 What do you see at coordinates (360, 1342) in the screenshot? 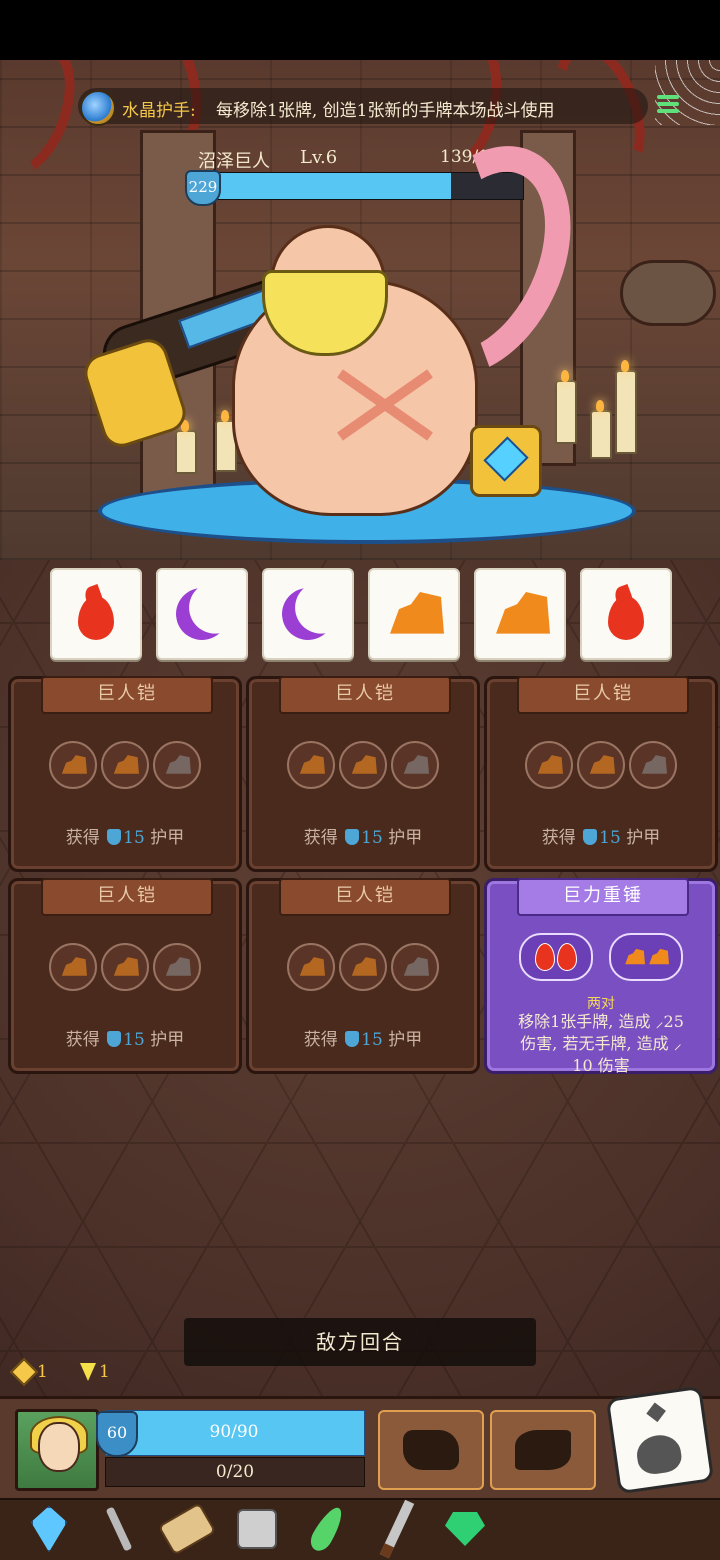
I see `turn-banner: 敌方回合` at bounding box center [360, 1342].